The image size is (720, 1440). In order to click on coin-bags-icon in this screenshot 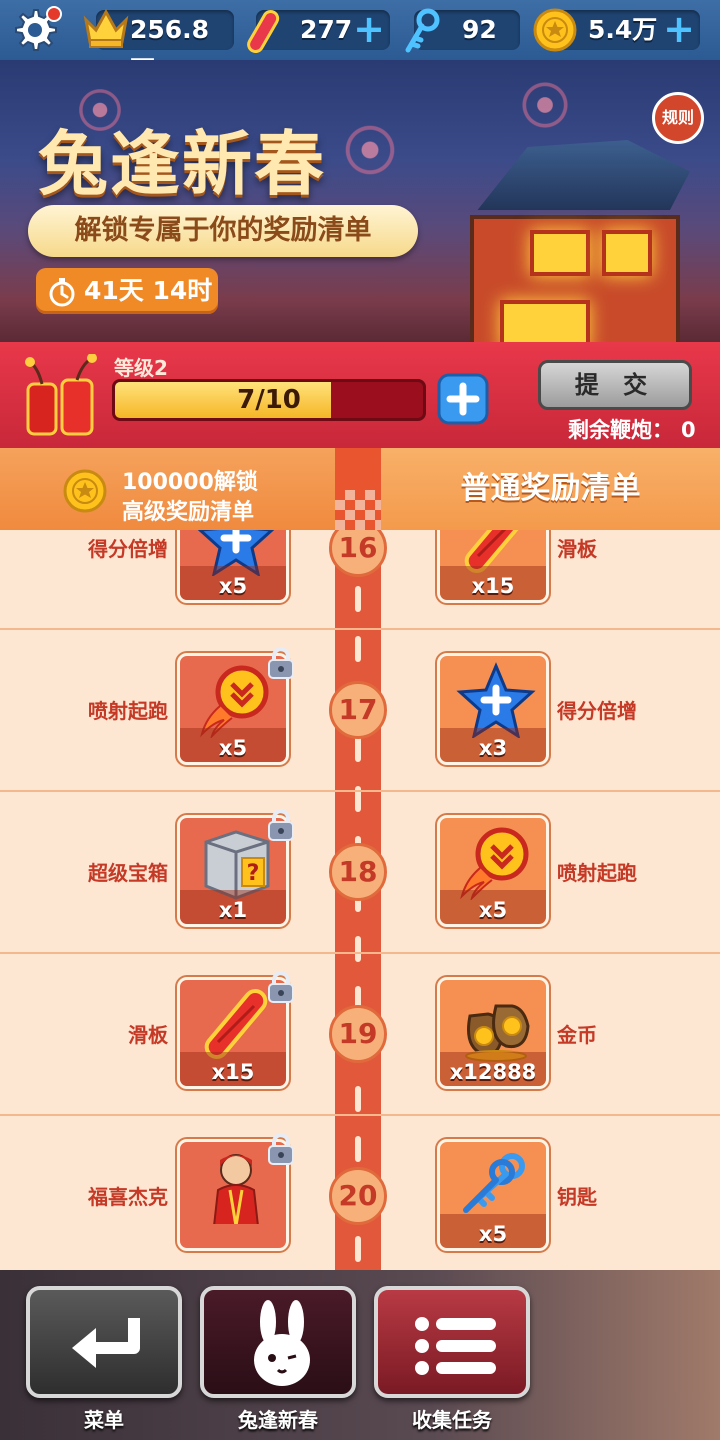, I will do `click(497, 1033)`.